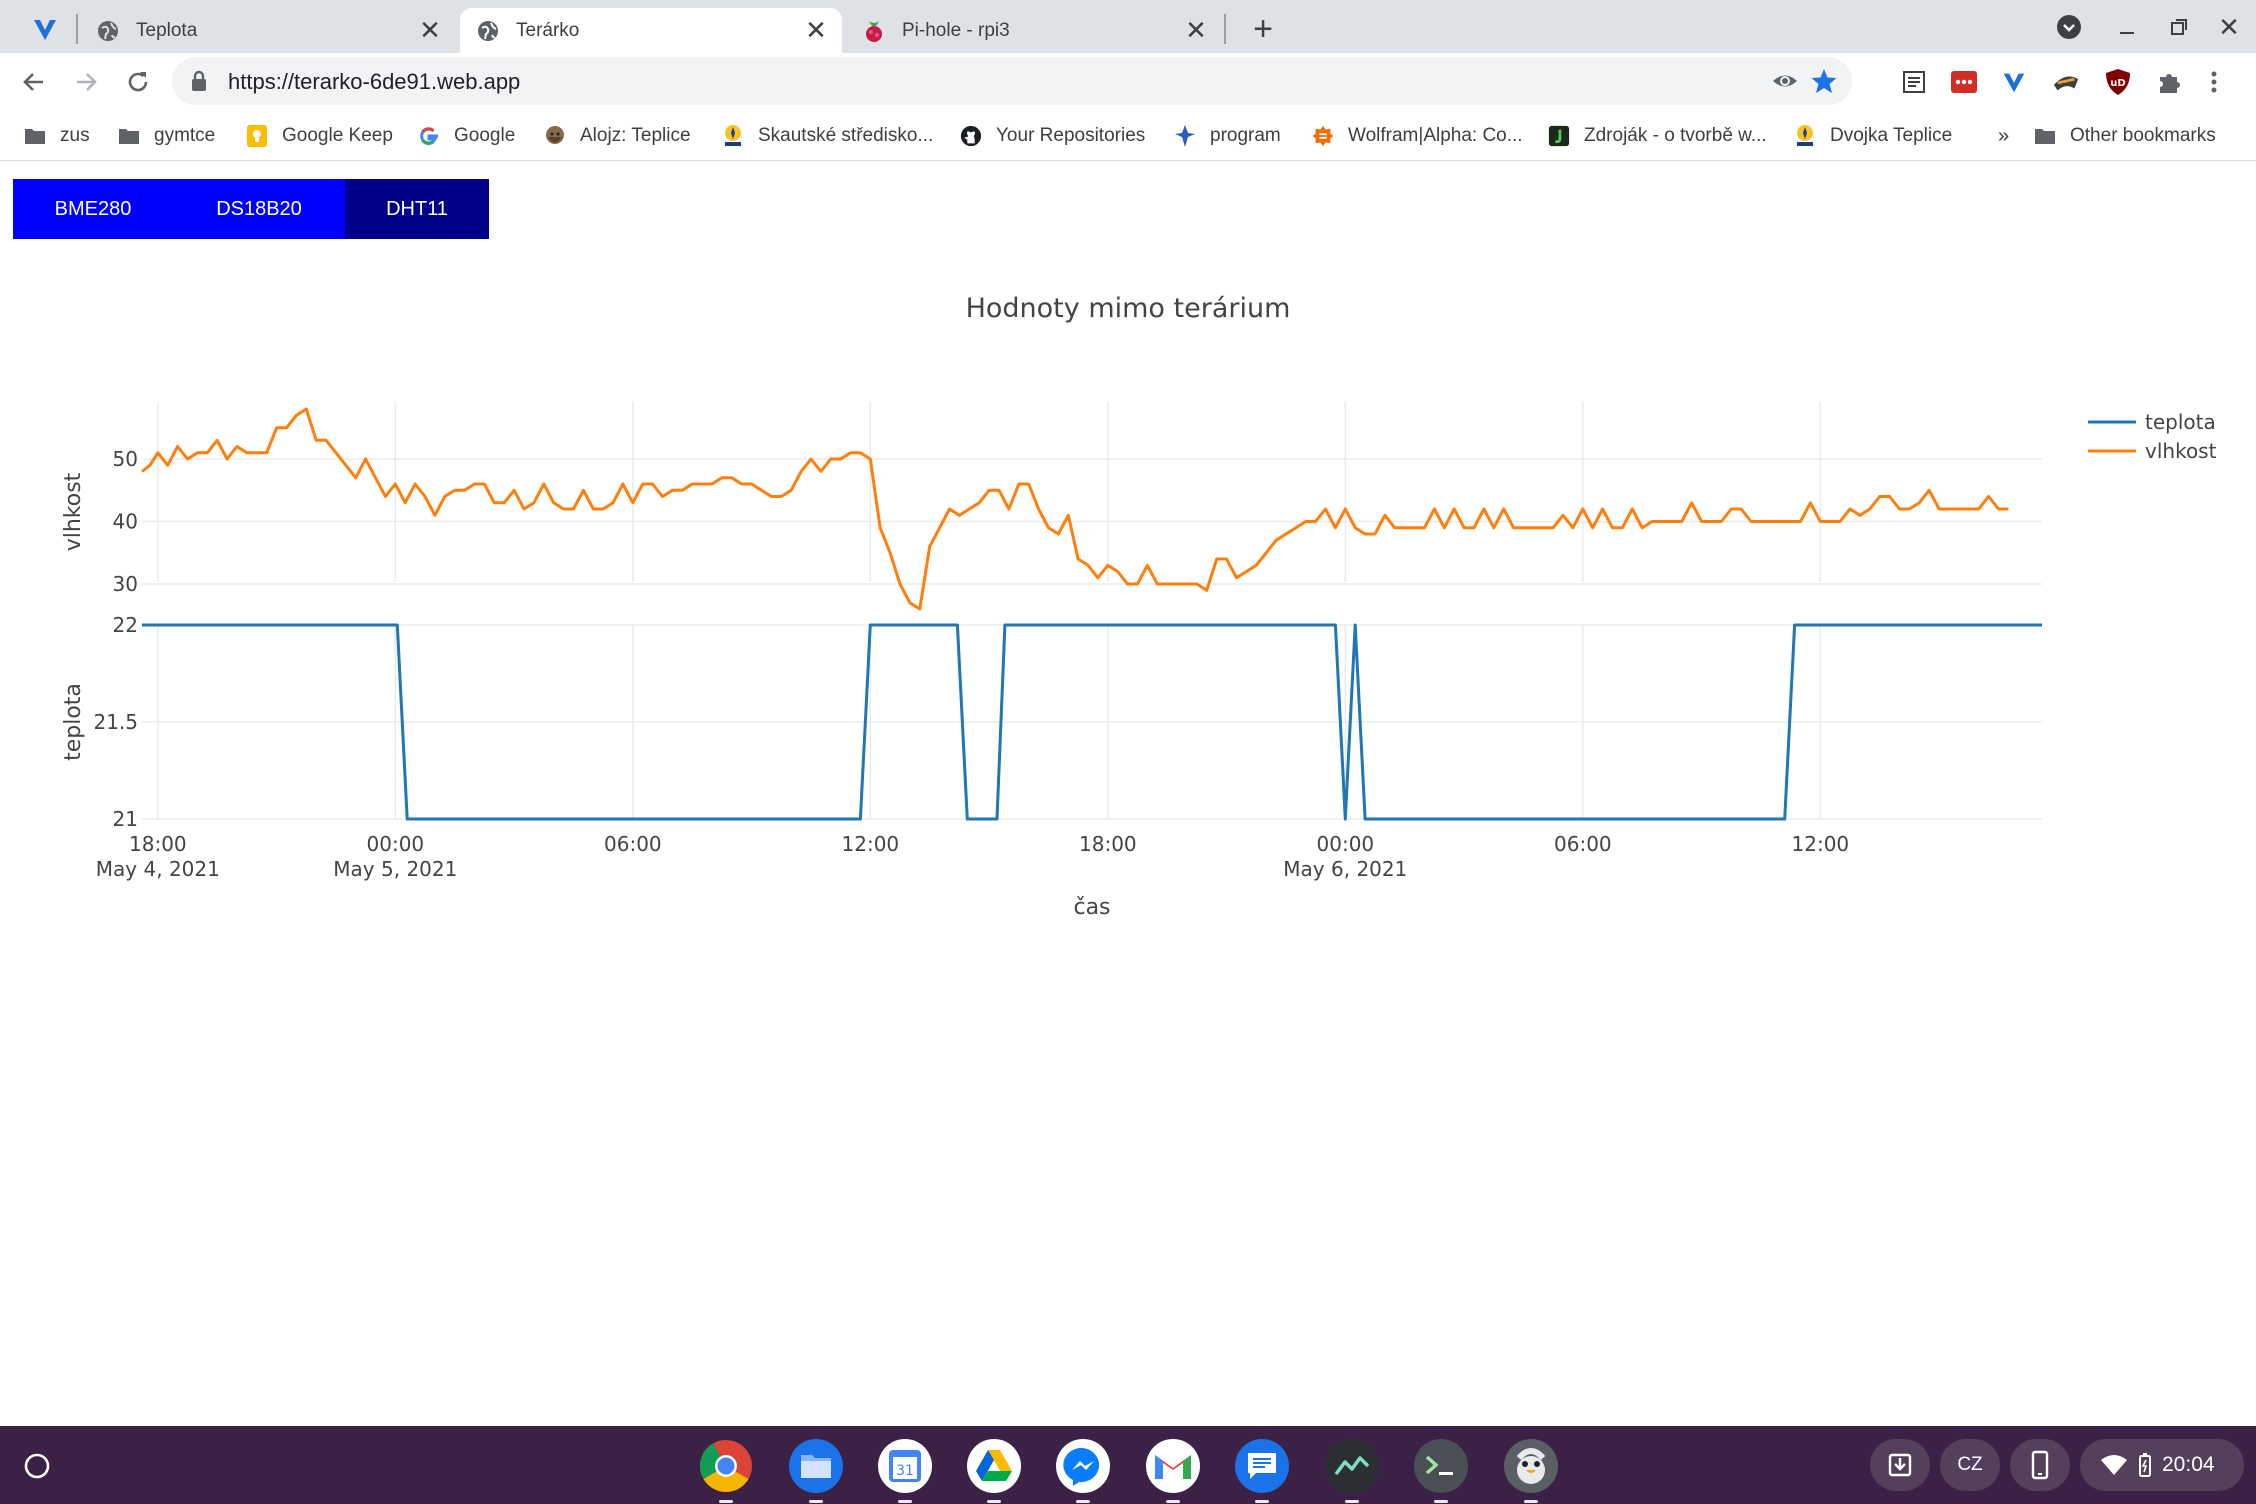 This screenshot has width=2256, height=1504. I want to click on bookmark-github: Your Repositories, so click(1052, 136).